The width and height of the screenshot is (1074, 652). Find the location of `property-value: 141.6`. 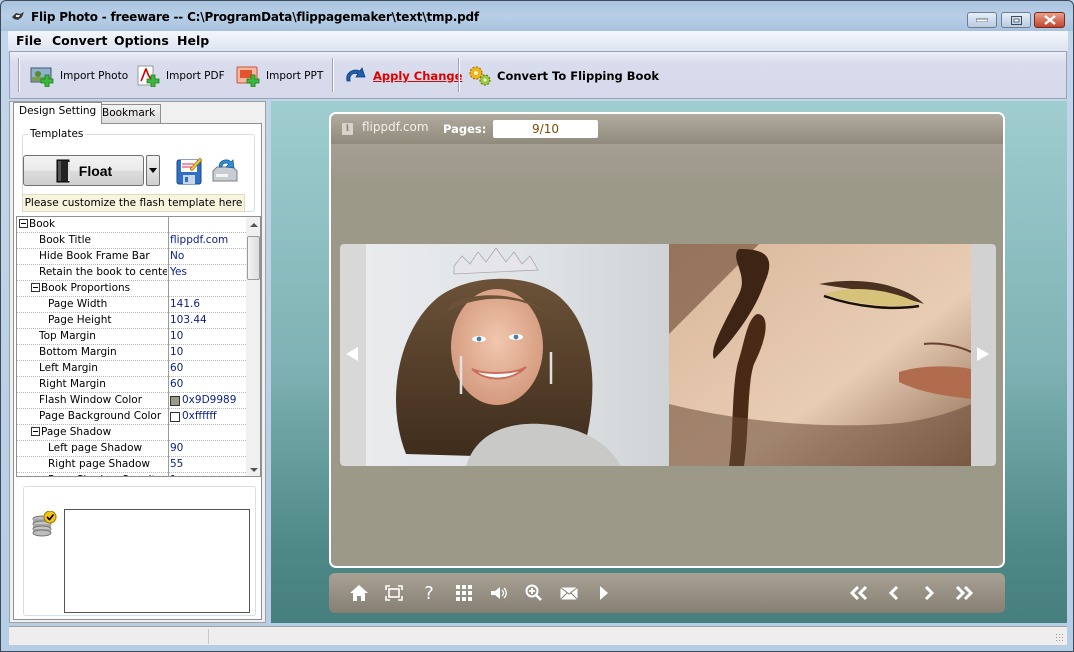

property-value: 141.6 is located at coordinates (185, 304).